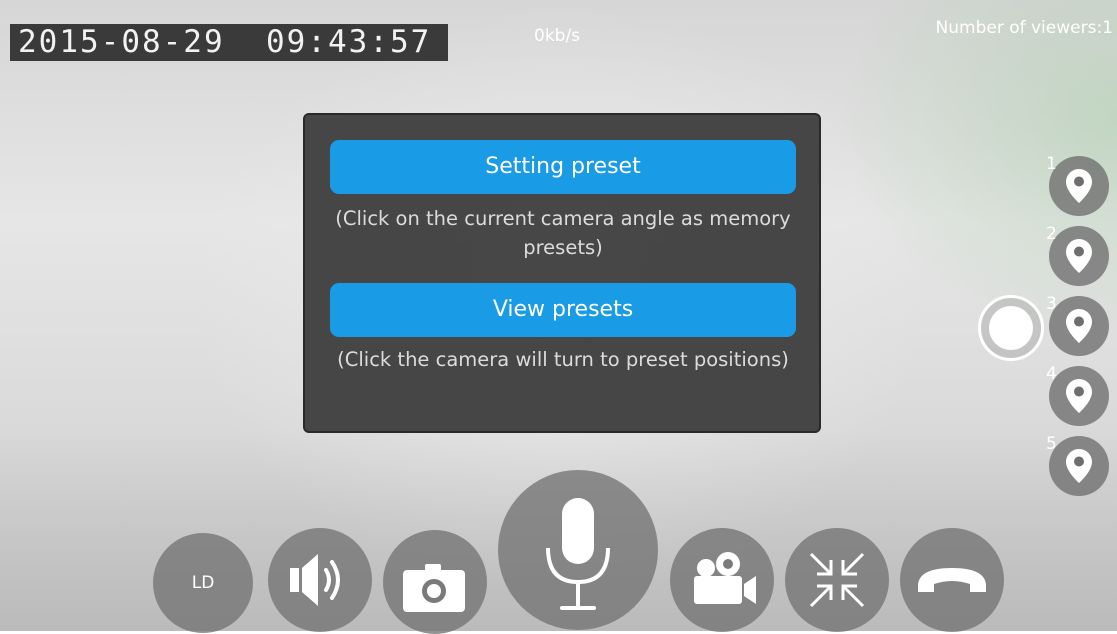 The width and height of the screenshot is (1117, 634). I want to click on preset-1-button: 1, so click(1077, 185).